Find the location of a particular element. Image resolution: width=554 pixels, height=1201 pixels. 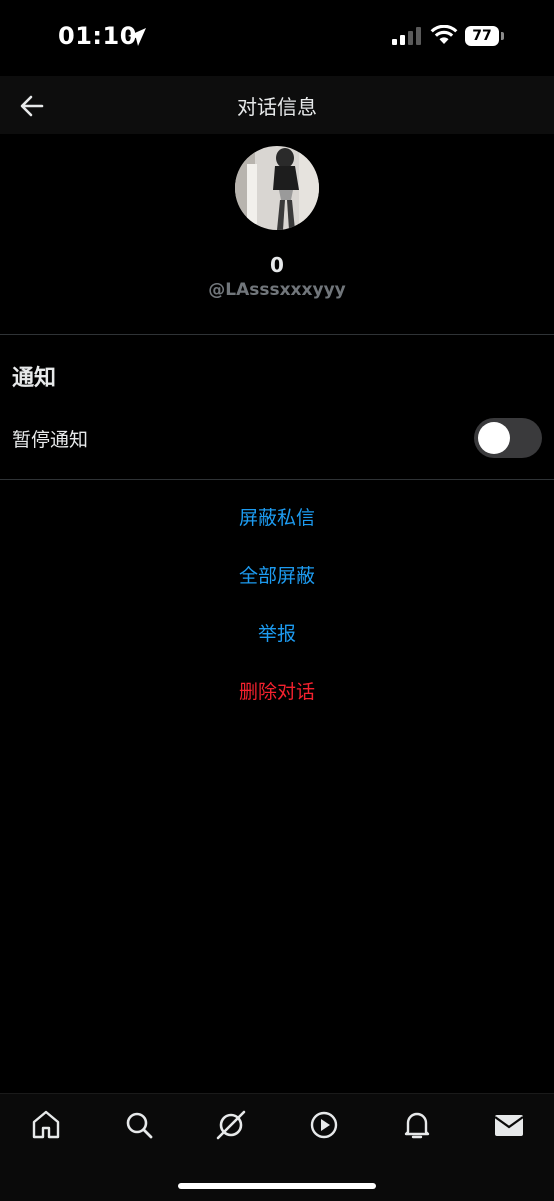

battery-tip is located at coordinates (502, 36).